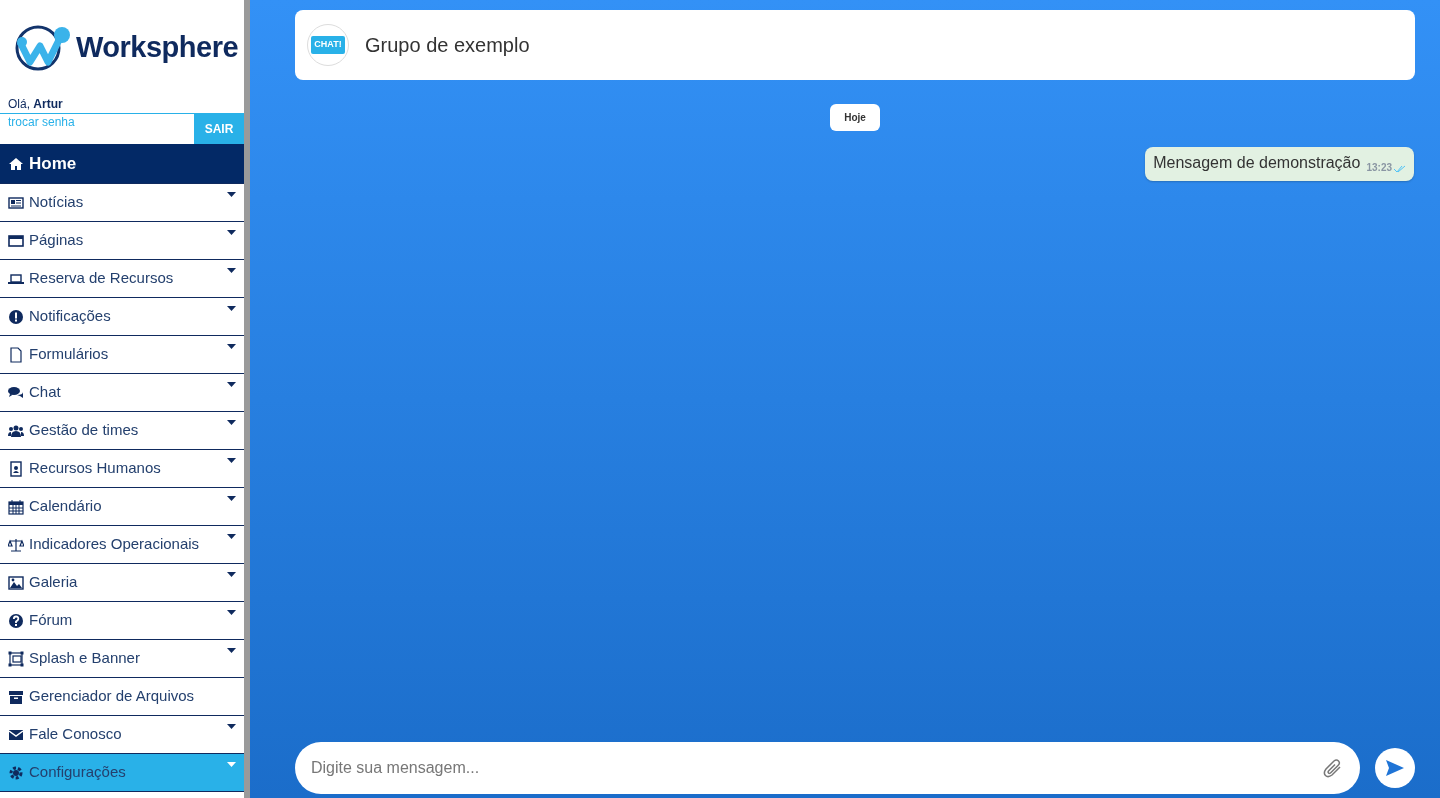  I want to click on window-icon, so click(16, 240).